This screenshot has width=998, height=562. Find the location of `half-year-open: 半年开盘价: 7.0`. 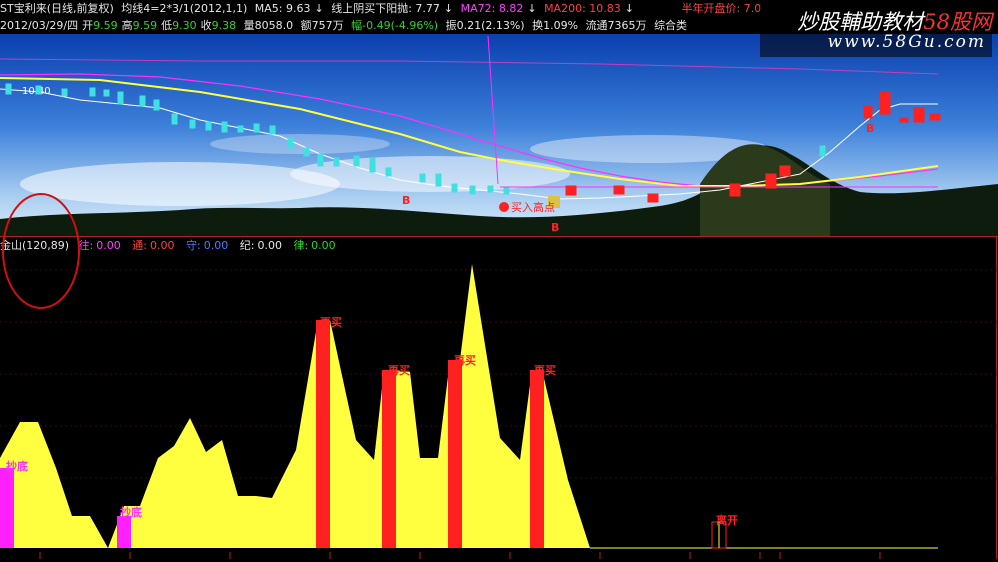

half-year-open: 半年开盘价: 7.0 is located at coordinates (721, 8).